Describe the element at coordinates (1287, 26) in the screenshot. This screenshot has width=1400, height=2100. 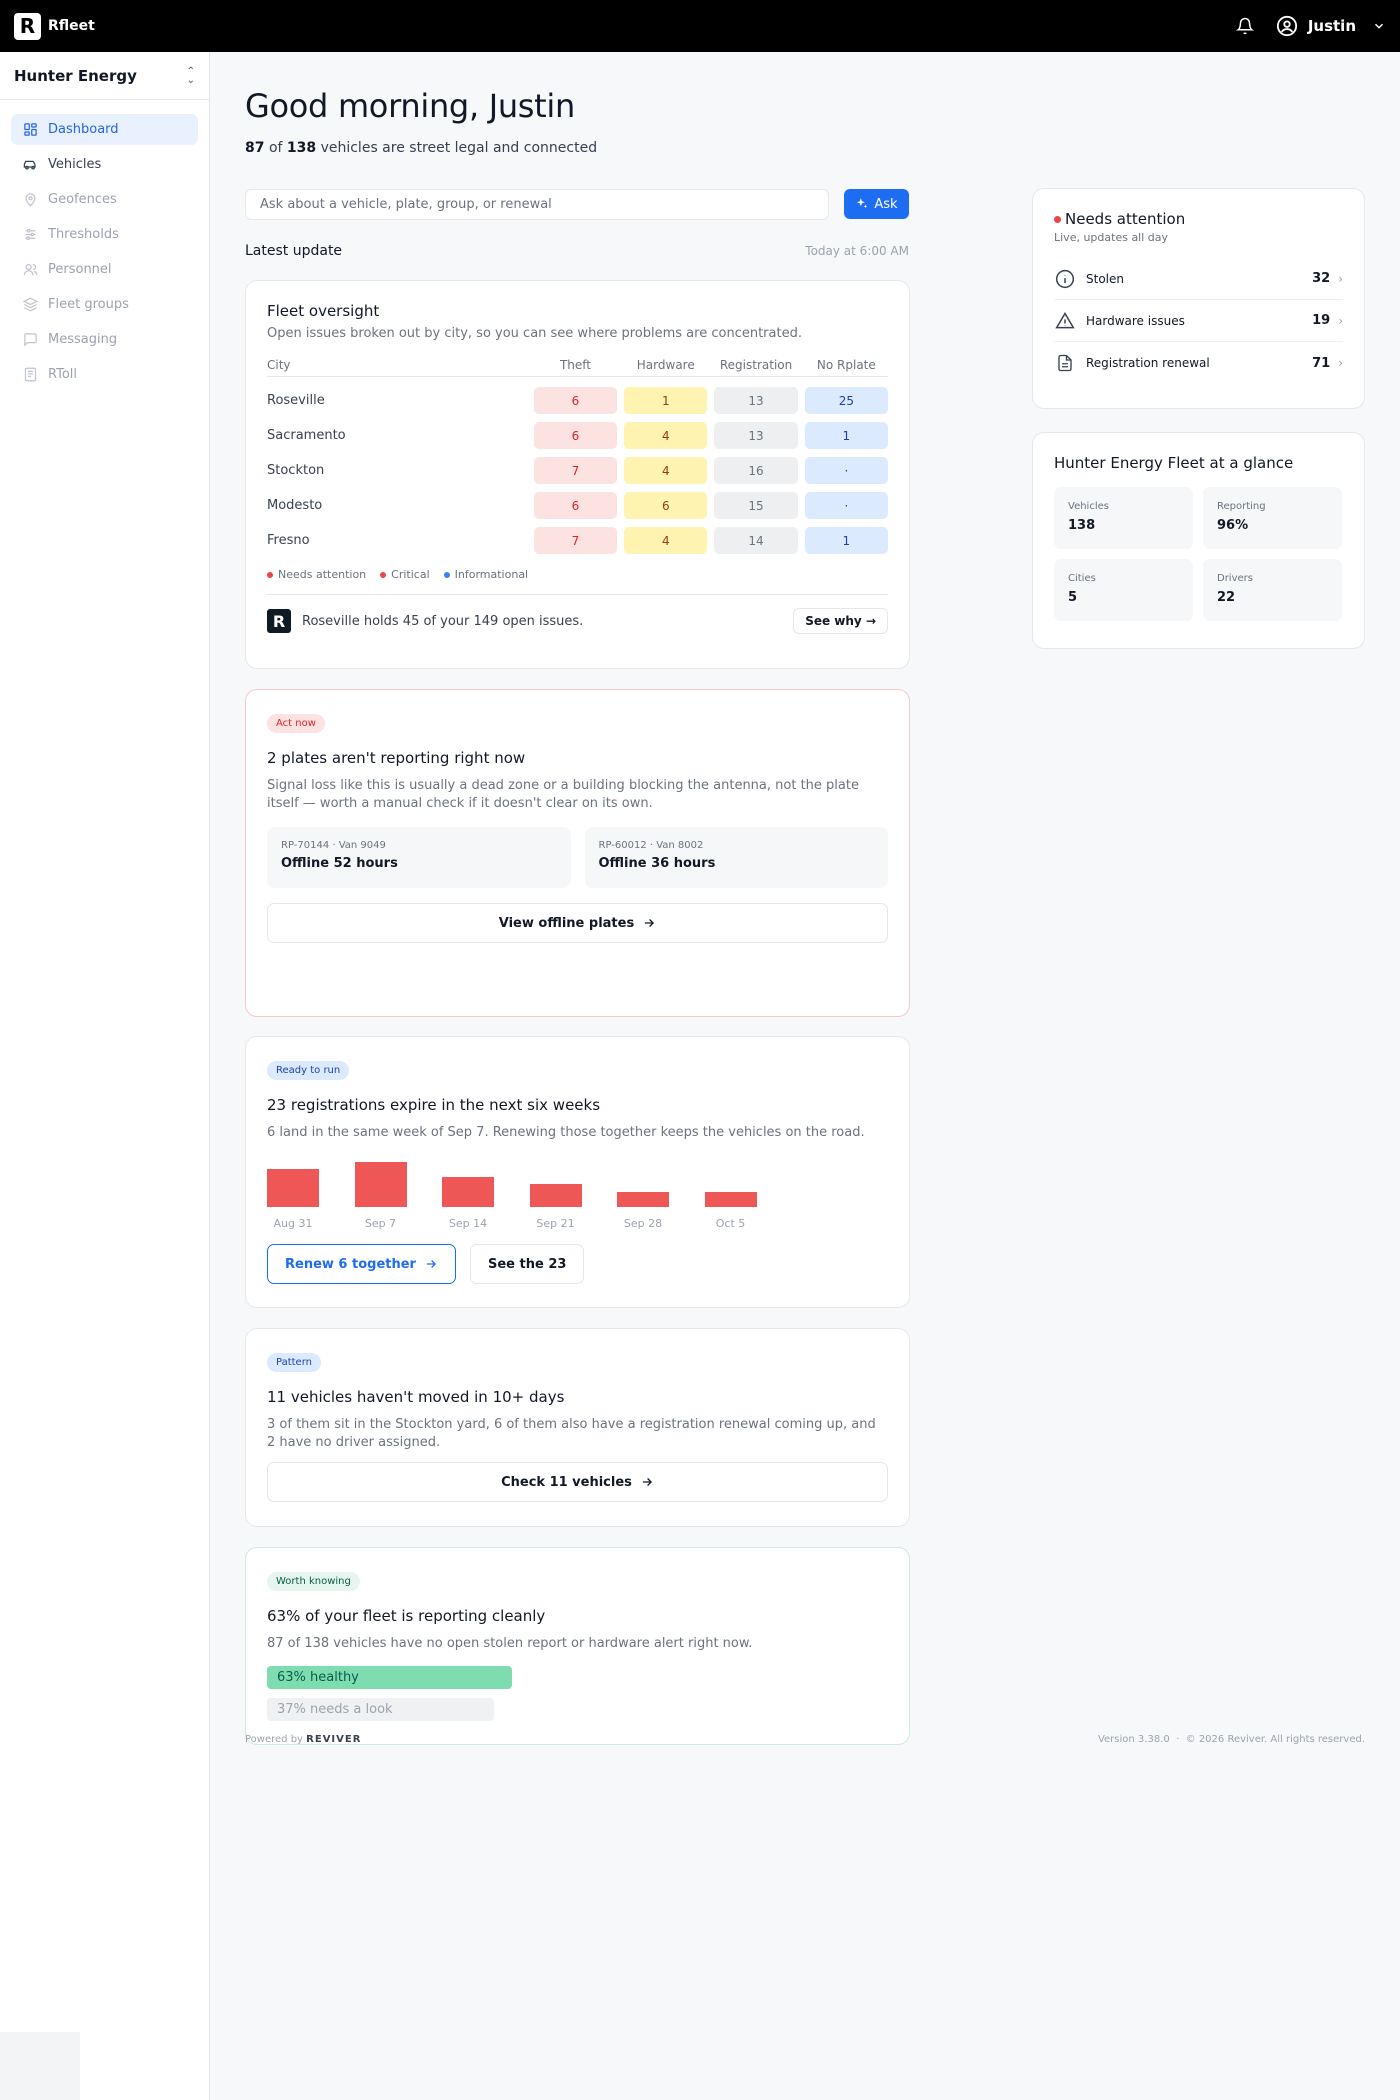
I see `user-circle-icon` at that location.